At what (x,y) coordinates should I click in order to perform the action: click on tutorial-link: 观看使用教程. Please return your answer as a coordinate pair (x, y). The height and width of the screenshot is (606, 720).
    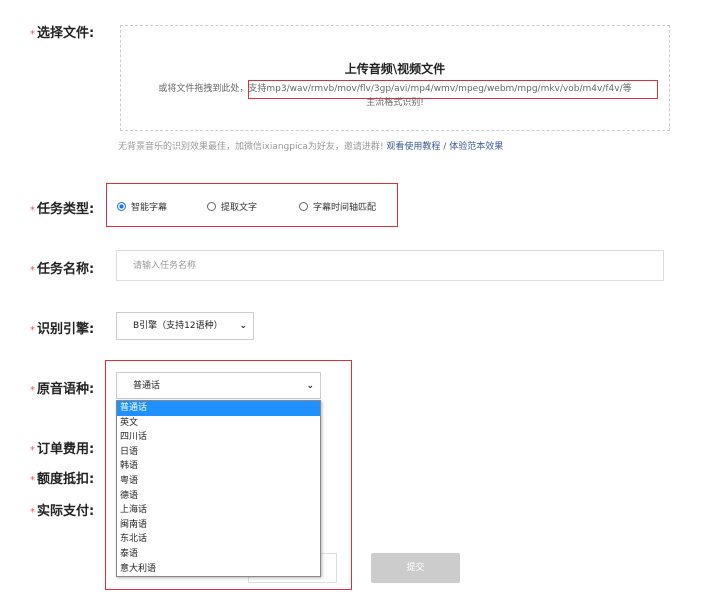
    Looking at the image, I should click on (413, 147).